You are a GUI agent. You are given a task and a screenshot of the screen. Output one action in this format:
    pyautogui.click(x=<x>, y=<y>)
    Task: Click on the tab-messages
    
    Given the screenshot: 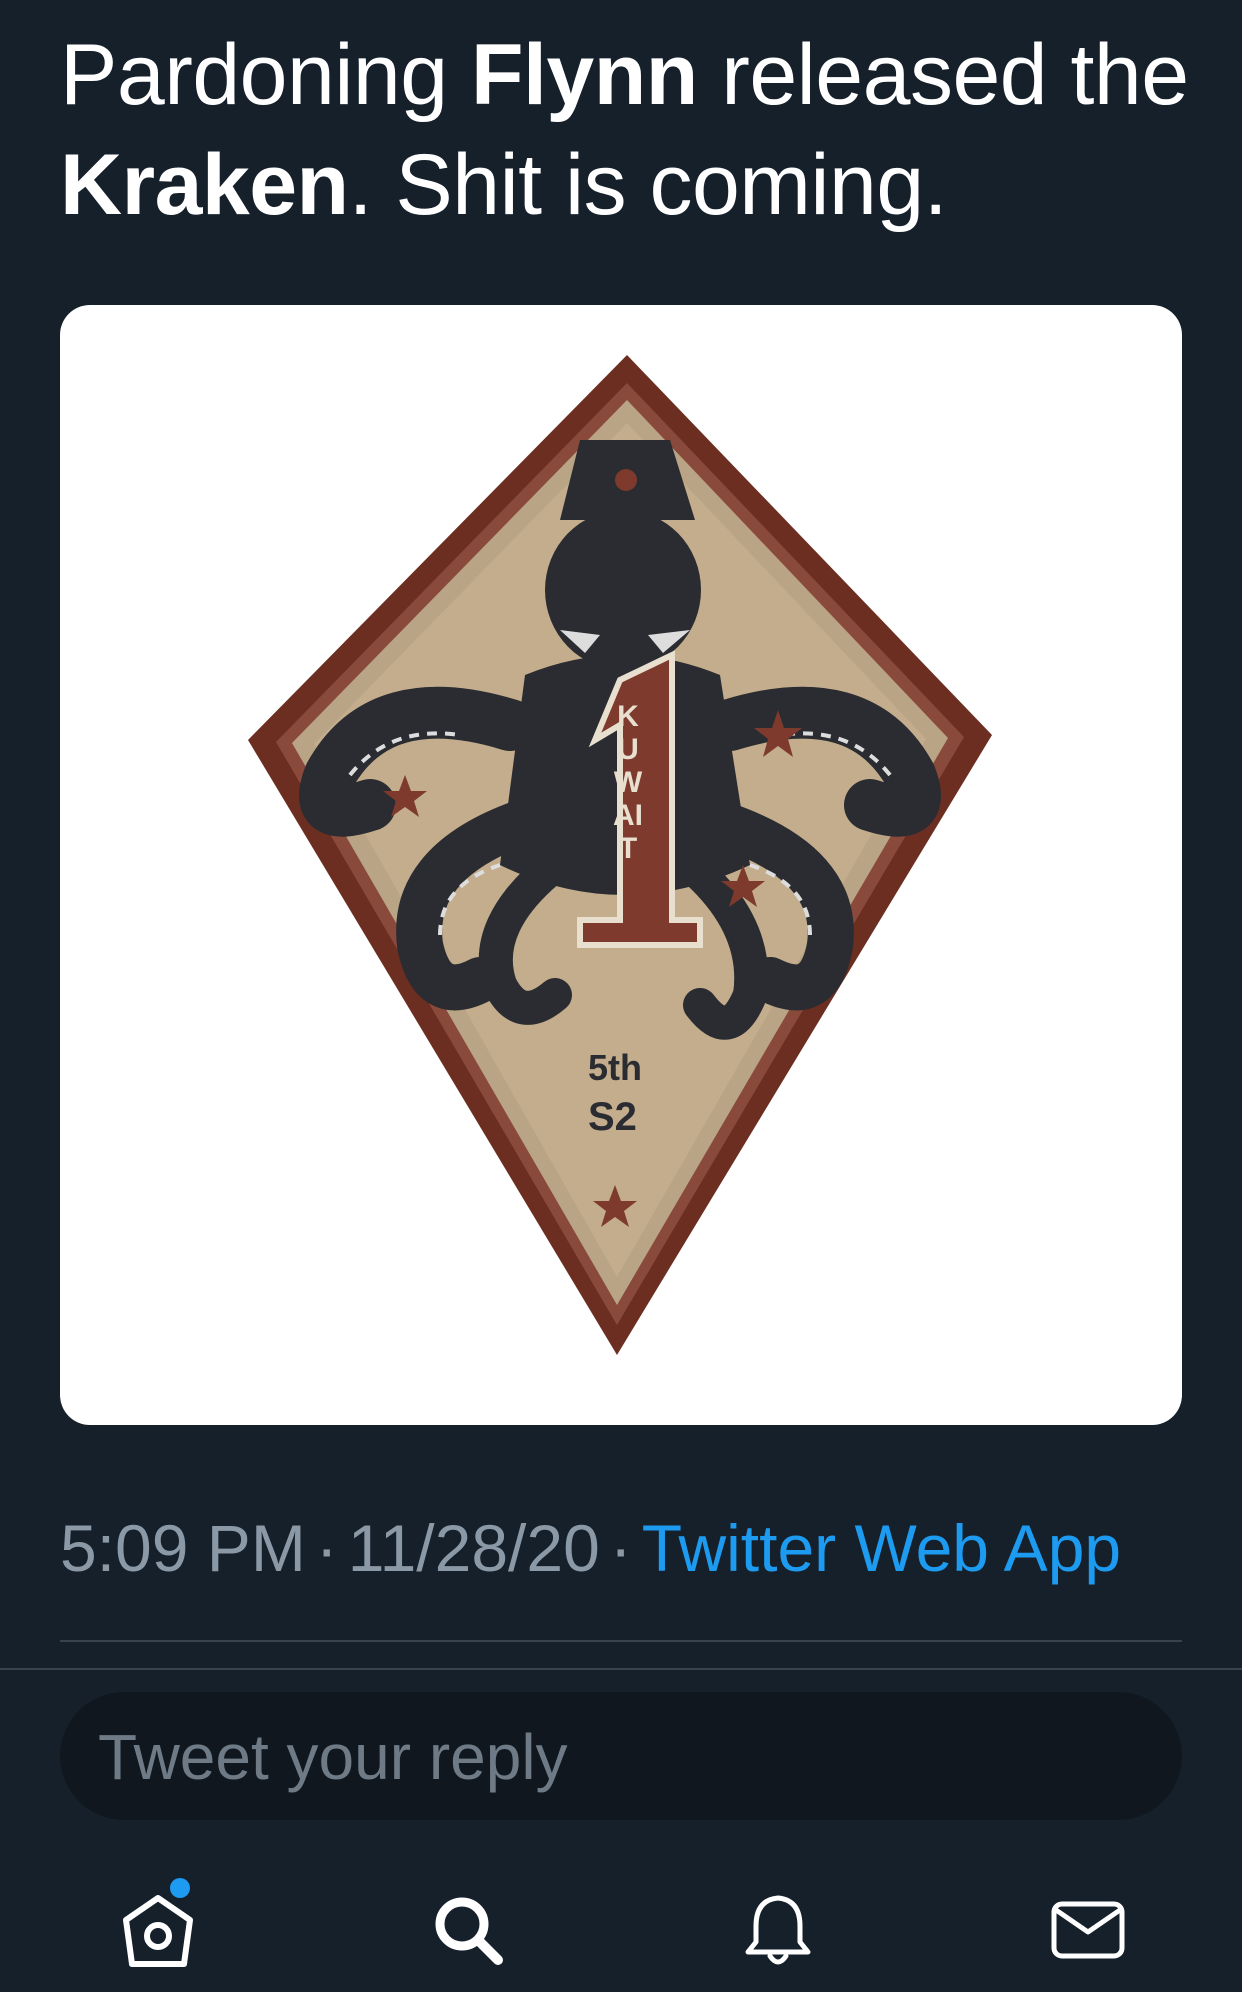 What is the action you would take?
    pyautogui.click(x=1088, y=1930)
    